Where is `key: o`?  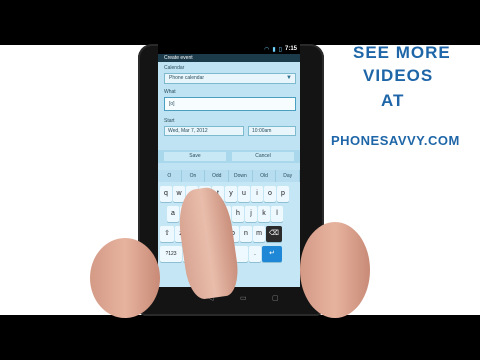 key: o is located at coordinates (270, 194).